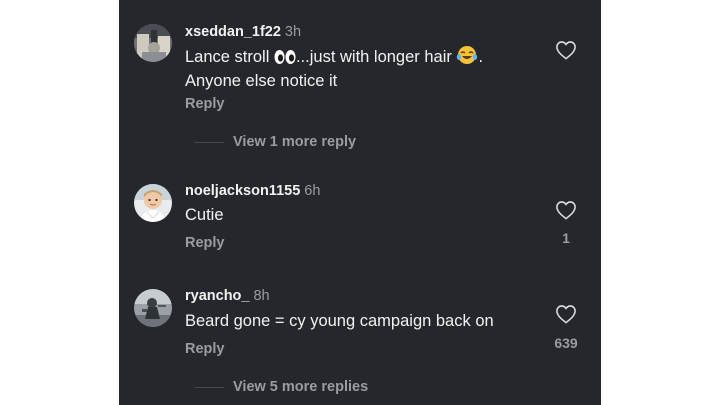  Describe the element at coordinates (217, 296) in the screenshot. I see `username: ryancho_` at that location.